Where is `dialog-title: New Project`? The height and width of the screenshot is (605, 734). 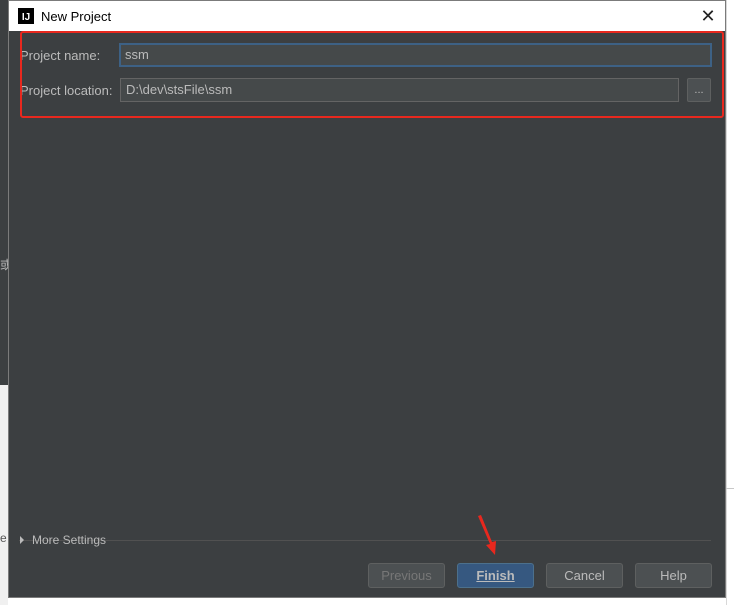
dialog-title: New Project is located at coordinates (76, 16).